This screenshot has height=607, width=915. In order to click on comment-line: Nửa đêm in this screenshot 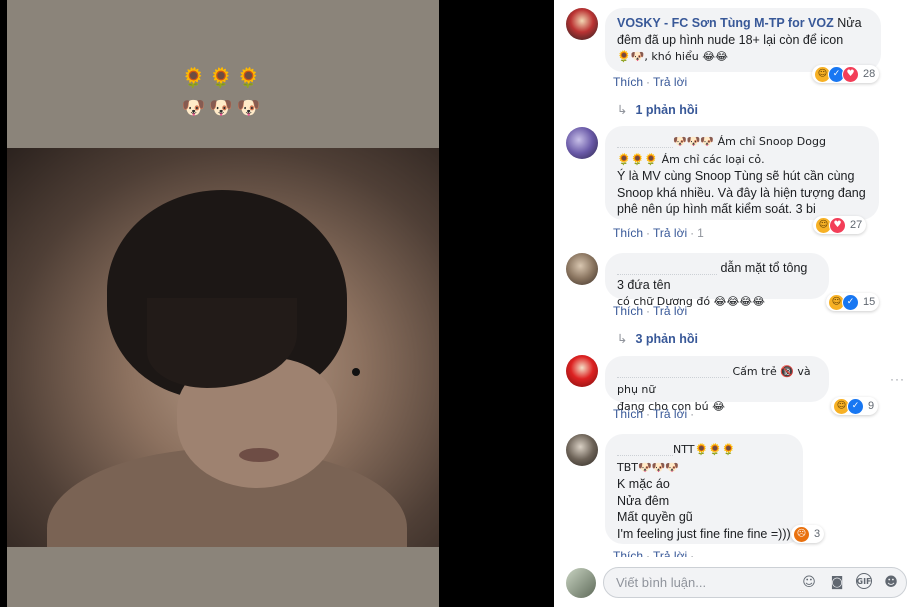, I will do `click(643, 500)`.